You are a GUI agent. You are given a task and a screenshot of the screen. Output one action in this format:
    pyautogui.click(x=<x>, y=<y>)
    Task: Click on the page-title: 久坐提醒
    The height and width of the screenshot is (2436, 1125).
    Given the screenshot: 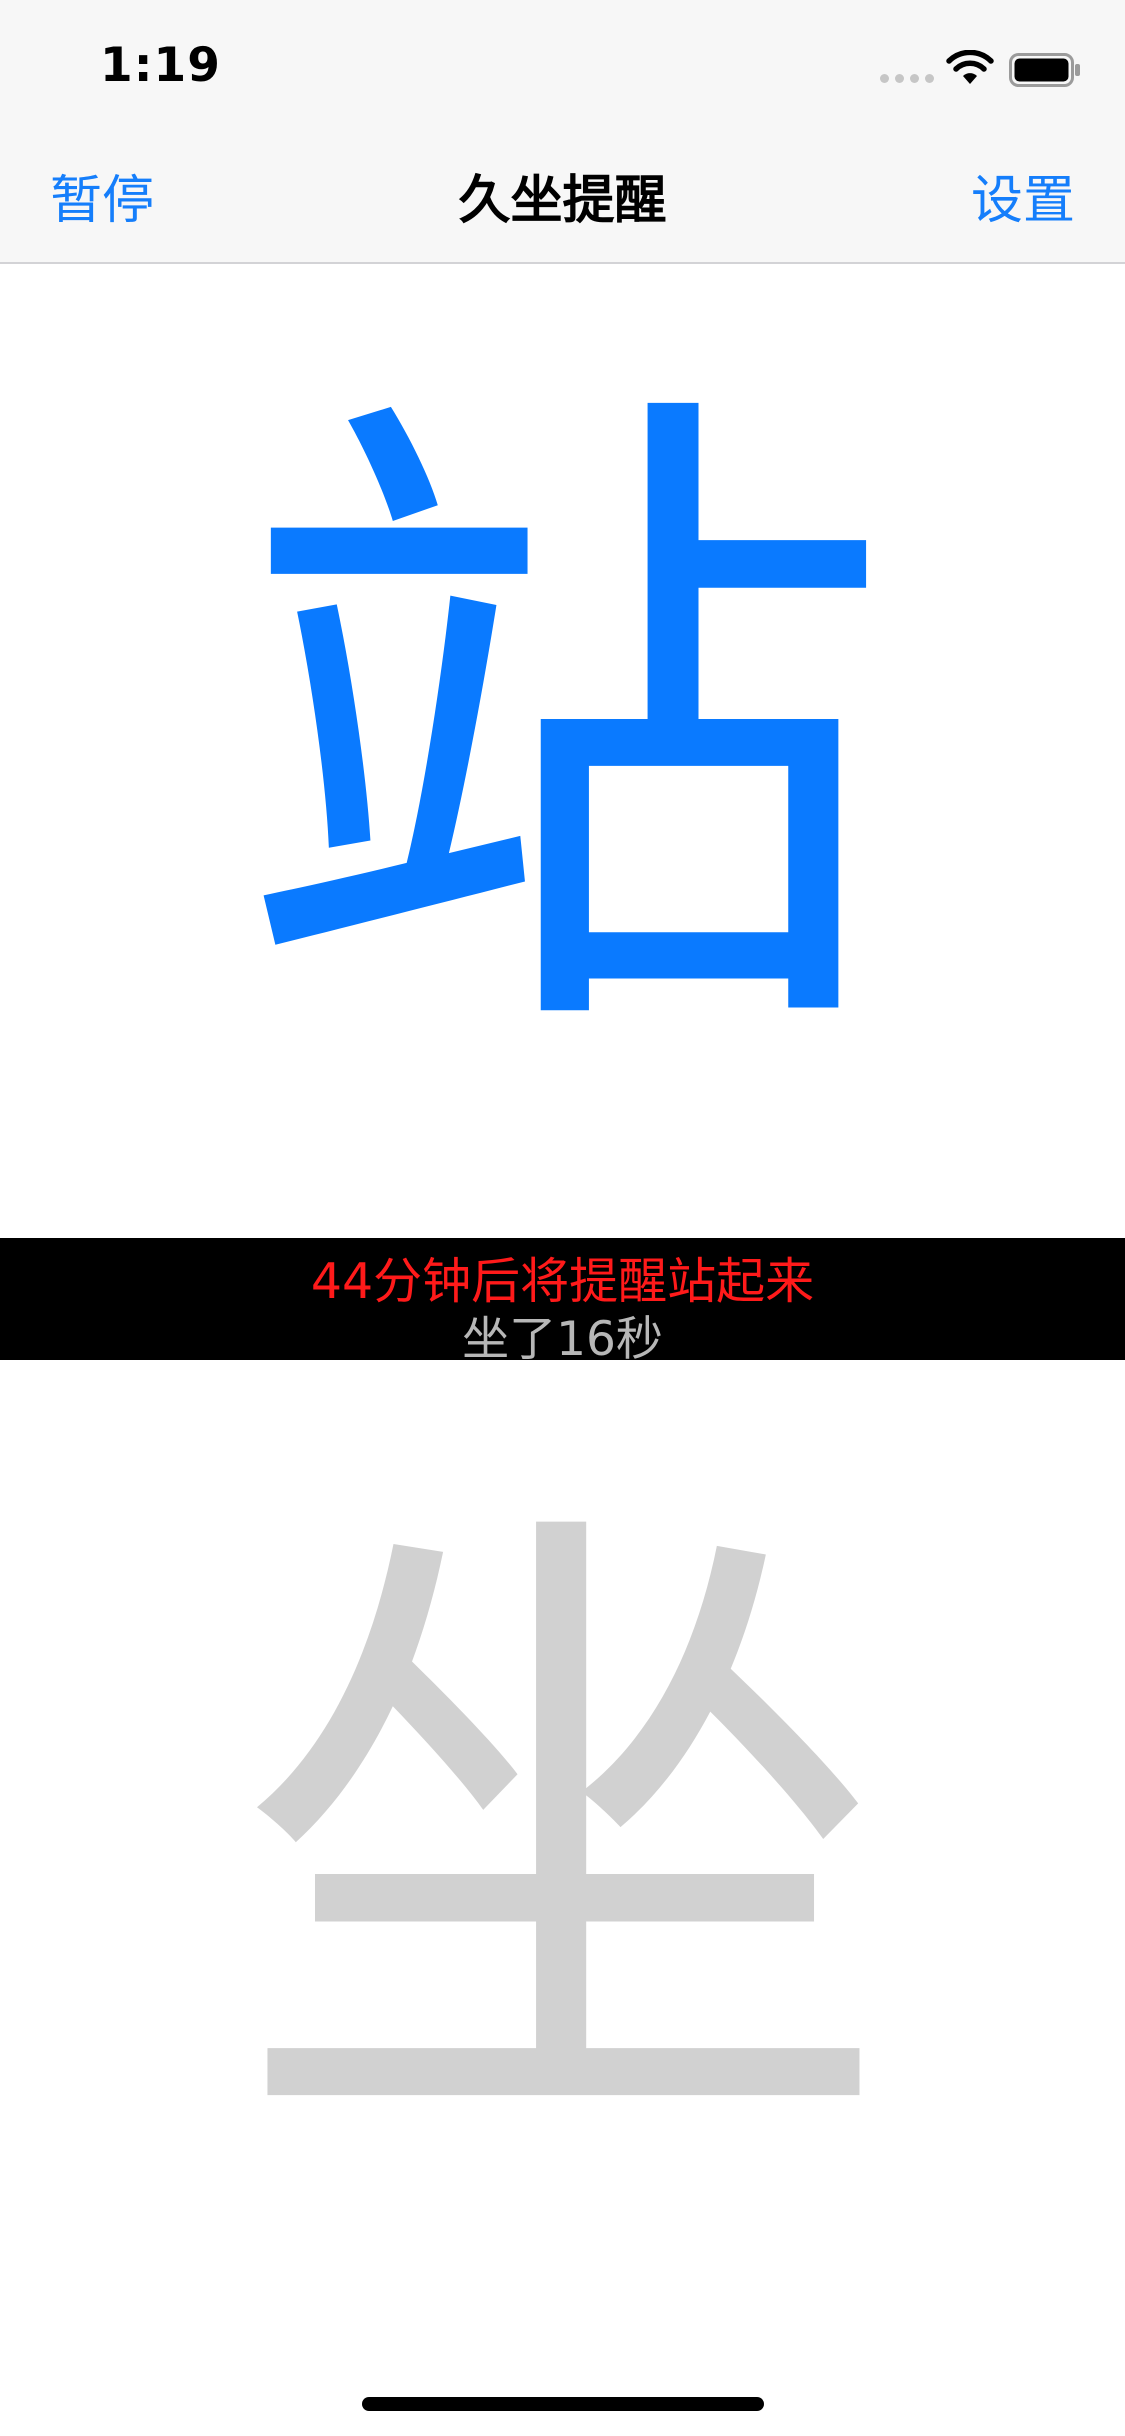 What is the action you would take?
    pyautogui.click(x=562, y=201)
    